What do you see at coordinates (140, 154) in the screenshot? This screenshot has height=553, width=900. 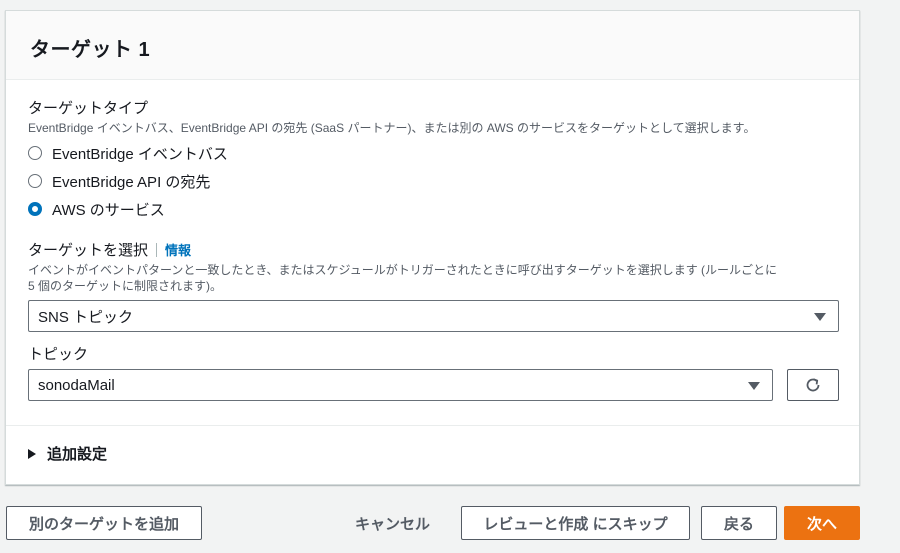 I see `radio-label: EventBridge イベントバス` at bounding box center [140, 154].